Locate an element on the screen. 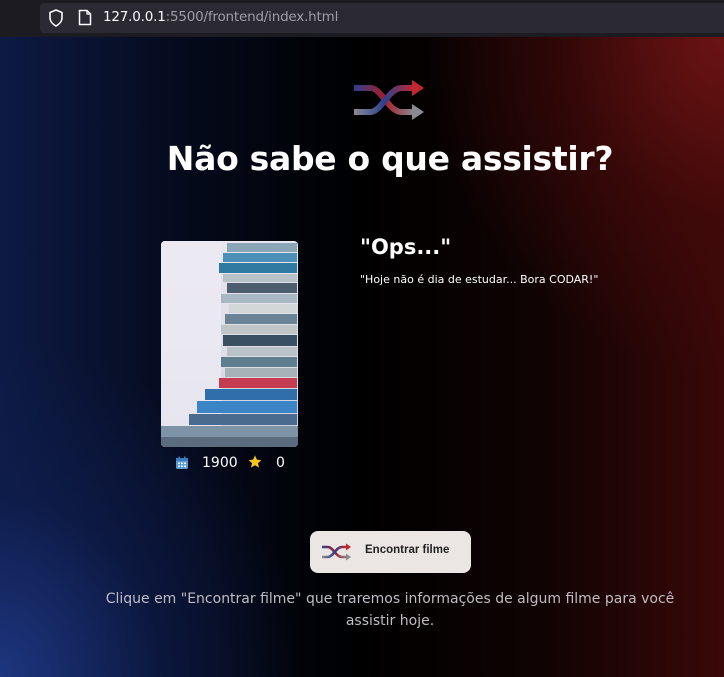 Image resolution: width=724 pixels, height=677 pixels. page-title: Não sabe o que assistir? is located at coordinates (390, 158).